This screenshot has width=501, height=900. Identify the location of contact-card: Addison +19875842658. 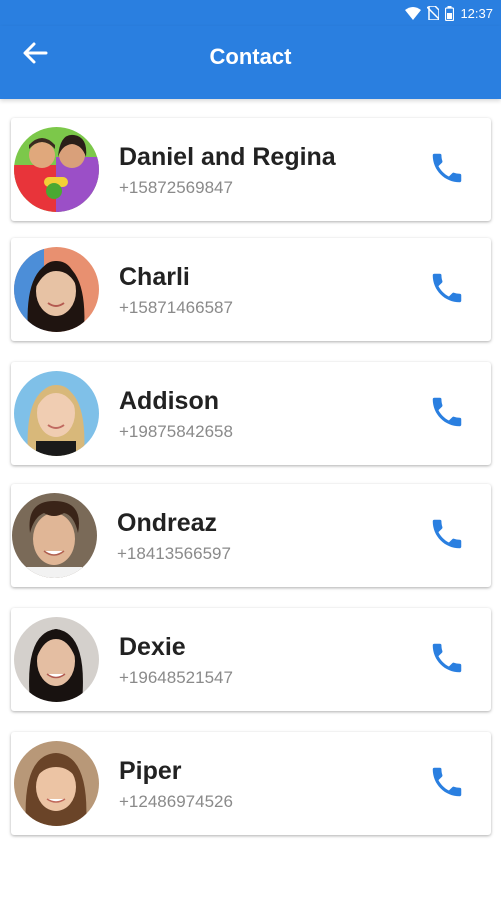
(251, 413).